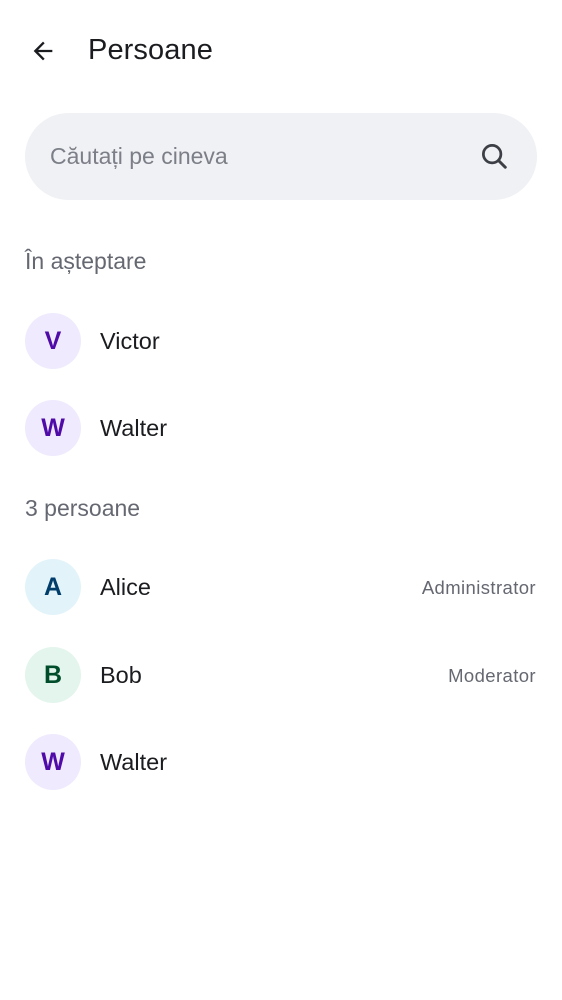 The image size is (562, 1000). What do you see at coordinates (86, 261) in the screenshot?
I see `pending-section-header: În așteptare` at bounding box center [86, 261].